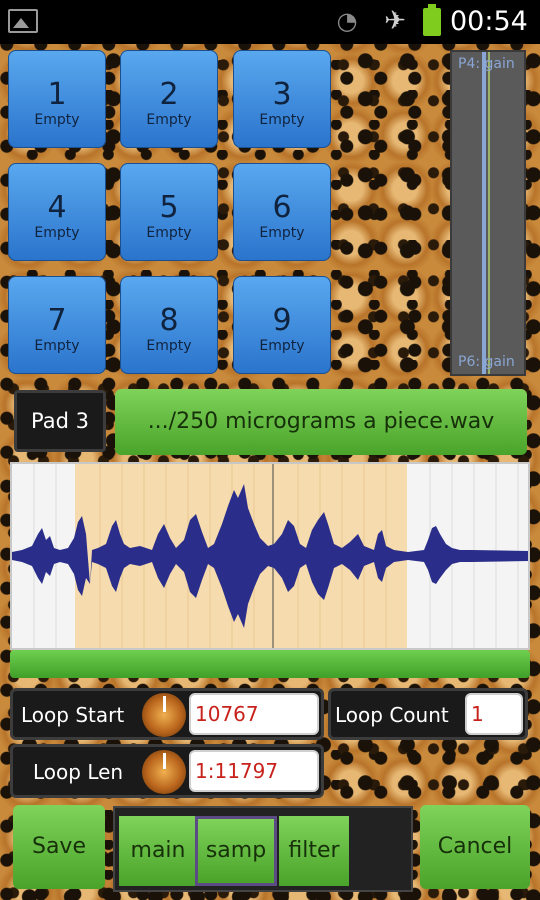 Image resolution: width=540 pixels, height=900 pixels. What do you see at coordinates (475, 847) in the screenshot?
I see `cancel-button: Cancel` at bounding box center [475, 847].